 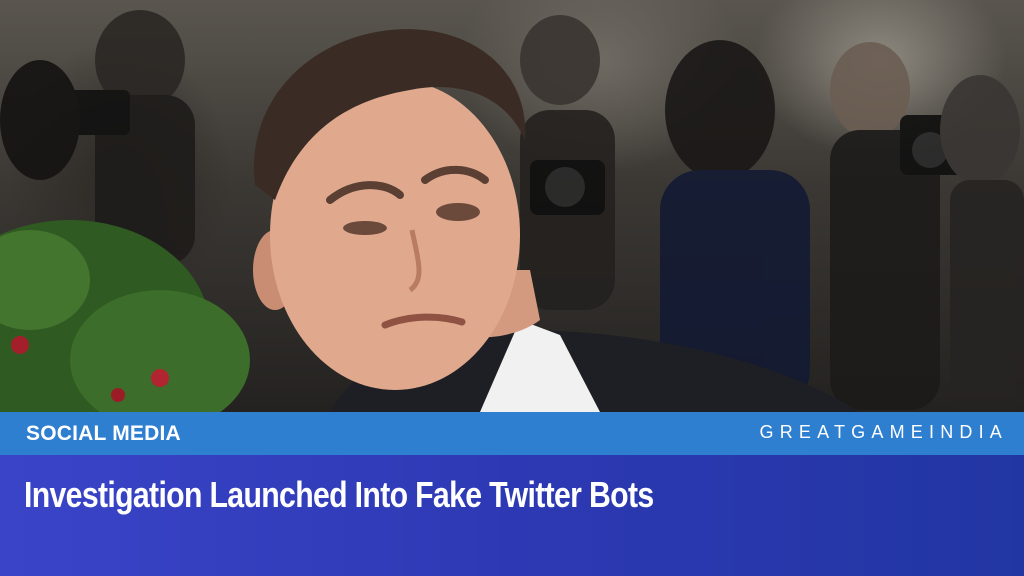 I want to click on category-bar: SOCIAL MEDIA GREATGAMEINDIA, so click(x=512, y=433).